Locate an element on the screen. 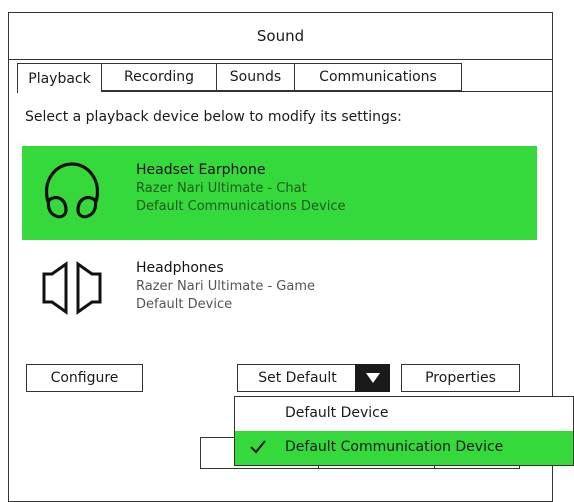  dialog-title: Sound is located at coordinates (280, 36).